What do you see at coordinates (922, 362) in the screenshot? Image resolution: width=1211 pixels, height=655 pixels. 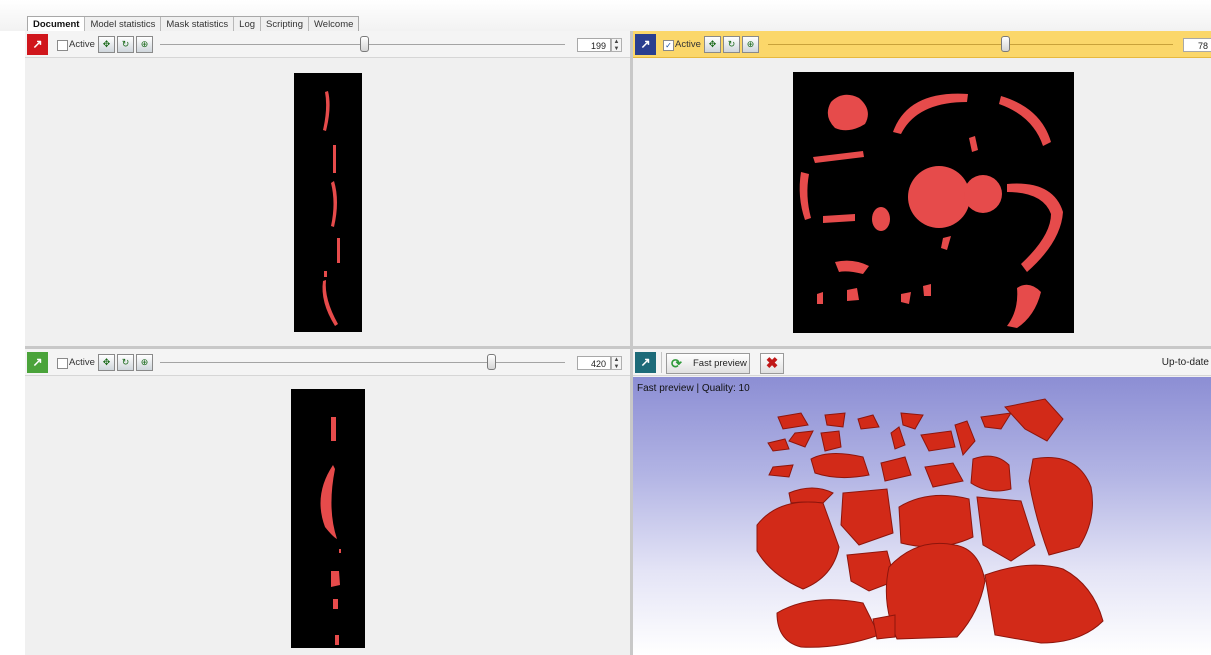 I see `3d-view-toolbar: ↗ ⟳ Fast preview ✖ Up-to-date` at bounding box center [922, 362].